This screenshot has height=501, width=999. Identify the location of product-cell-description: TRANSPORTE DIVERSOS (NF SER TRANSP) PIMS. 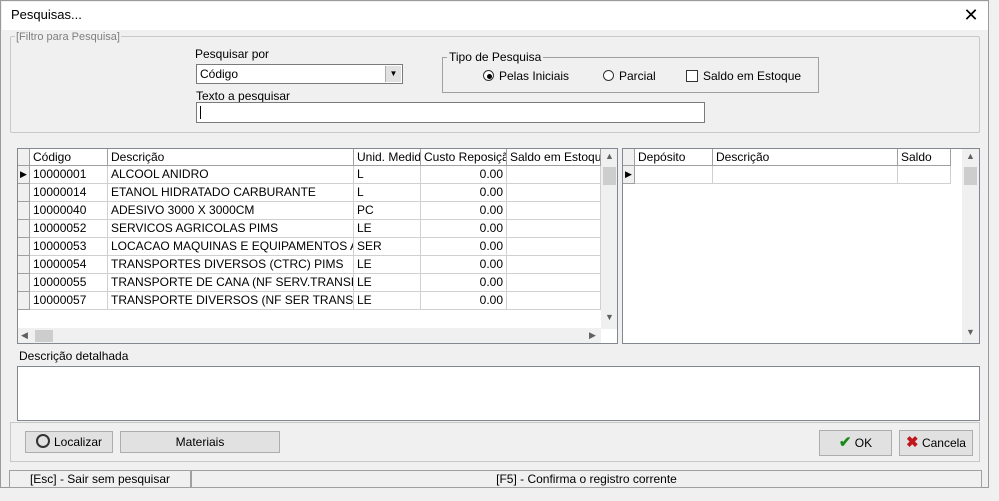
(231, 301).